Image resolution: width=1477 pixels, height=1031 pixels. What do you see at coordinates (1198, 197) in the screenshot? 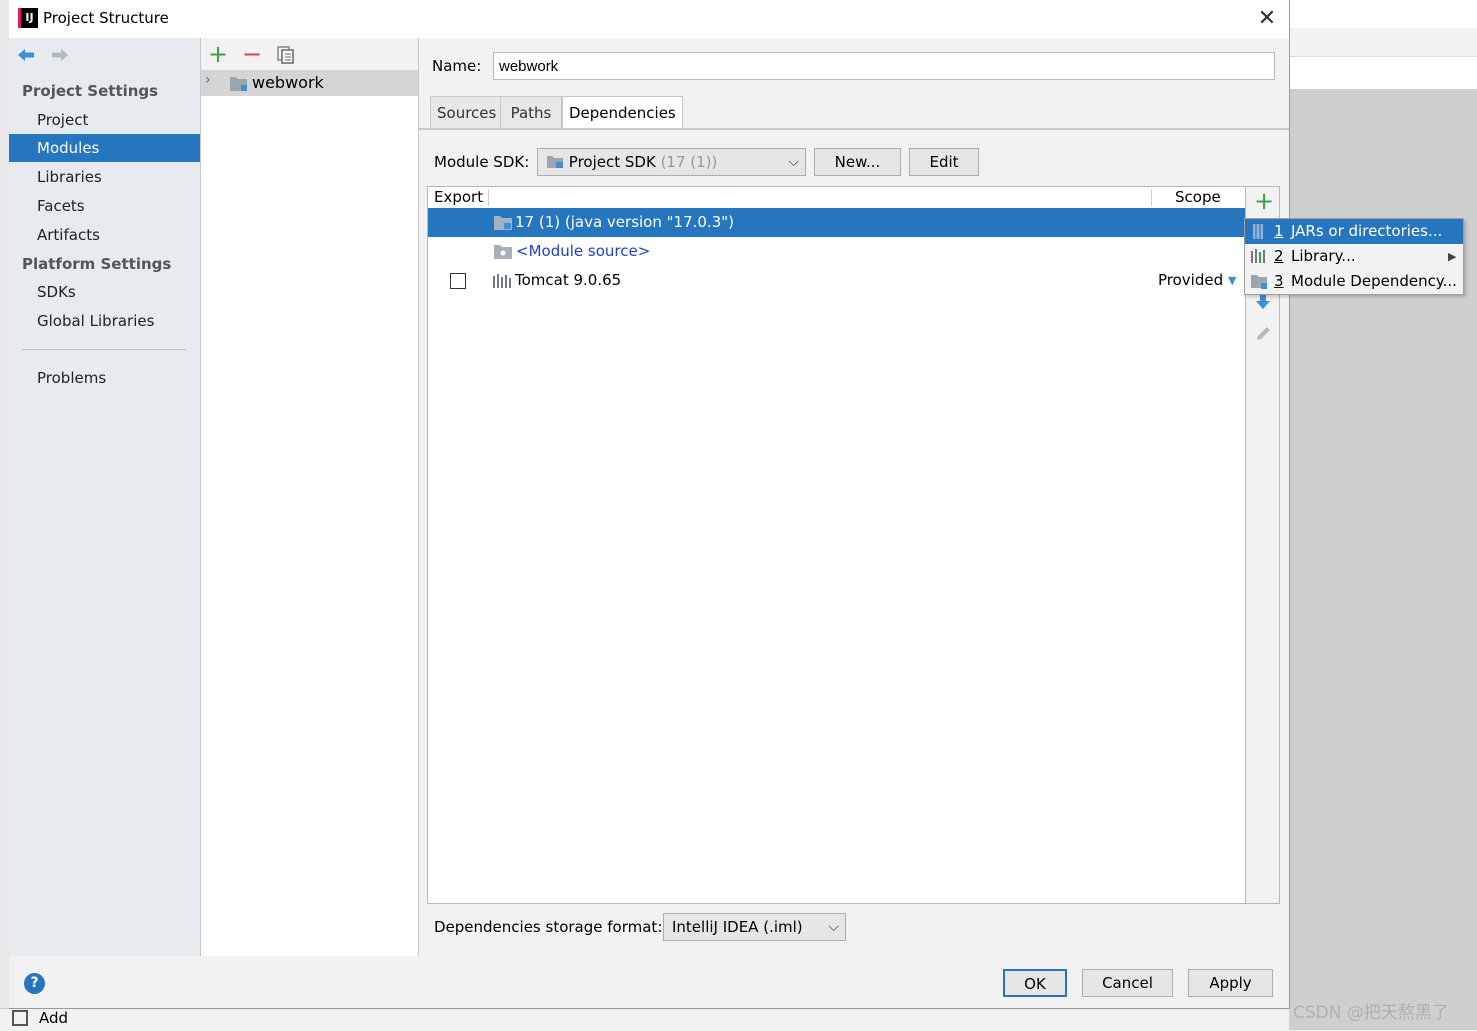
I see `column-scope: Scope` at bounding box center [1198, 197].